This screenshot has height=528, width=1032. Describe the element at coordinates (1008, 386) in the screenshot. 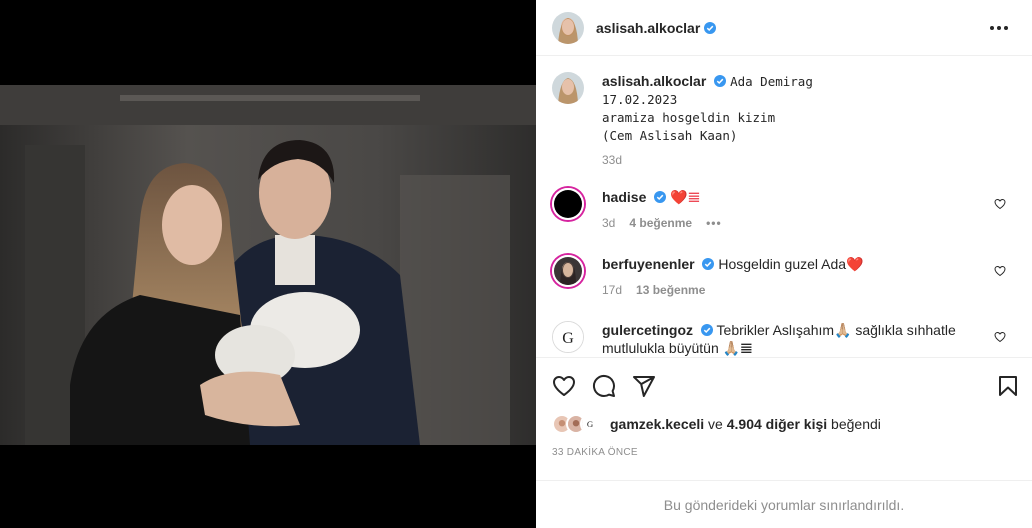

I see `bookmark-icon` at that location.